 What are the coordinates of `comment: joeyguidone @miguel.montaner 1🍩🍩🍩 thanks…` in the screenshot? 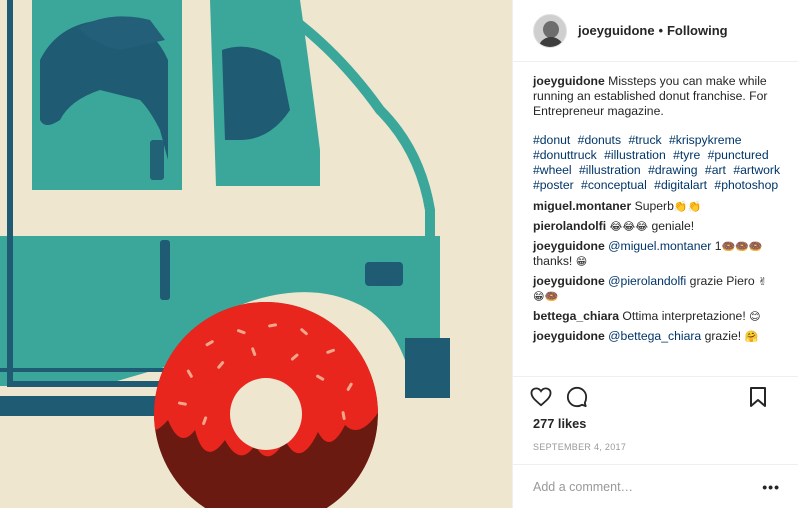 It's located at (665, 254).